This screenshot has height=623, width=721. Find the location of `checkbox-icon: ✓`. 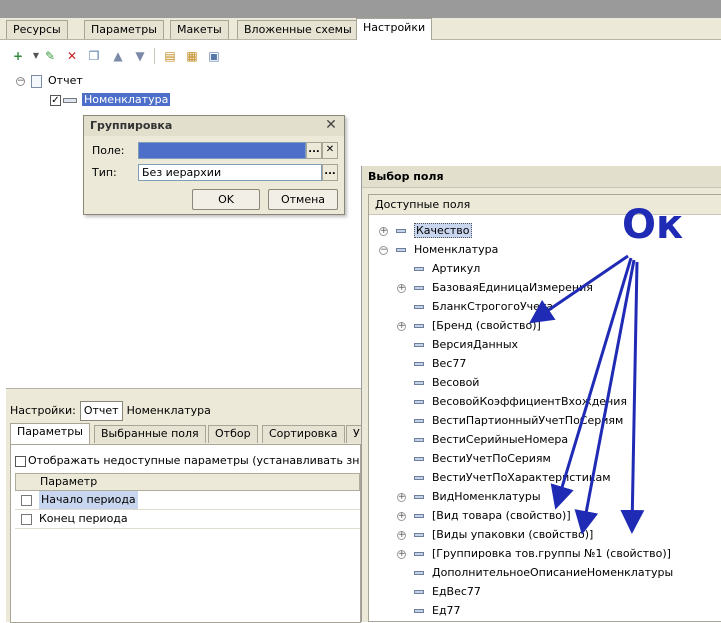

checkbox-icon: ✓ is located at coordinates (55, 100).